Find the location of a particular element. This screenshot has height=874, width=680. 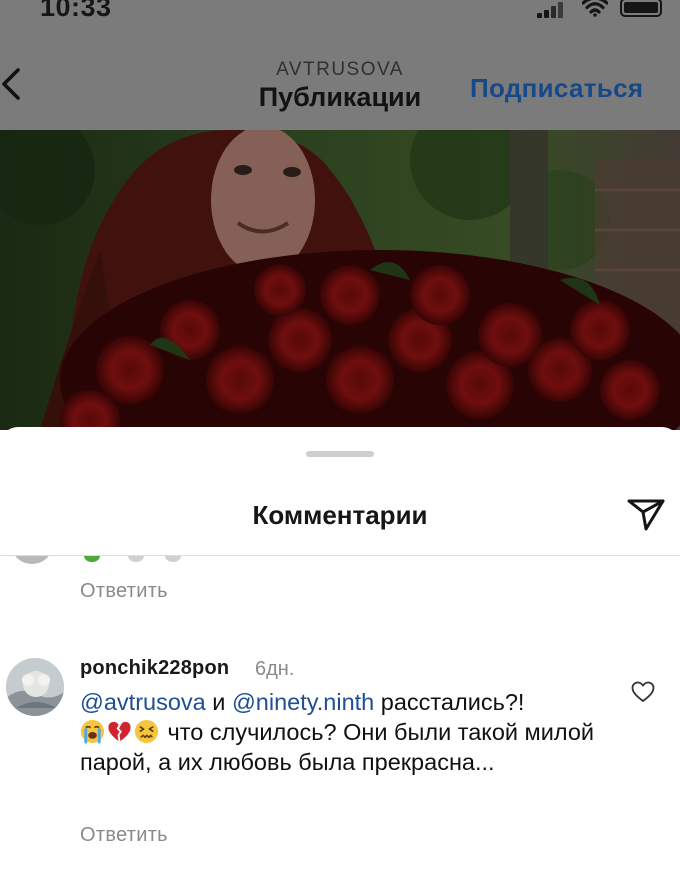

loudly-crying-face-icon is located at coordinates (92, 731).